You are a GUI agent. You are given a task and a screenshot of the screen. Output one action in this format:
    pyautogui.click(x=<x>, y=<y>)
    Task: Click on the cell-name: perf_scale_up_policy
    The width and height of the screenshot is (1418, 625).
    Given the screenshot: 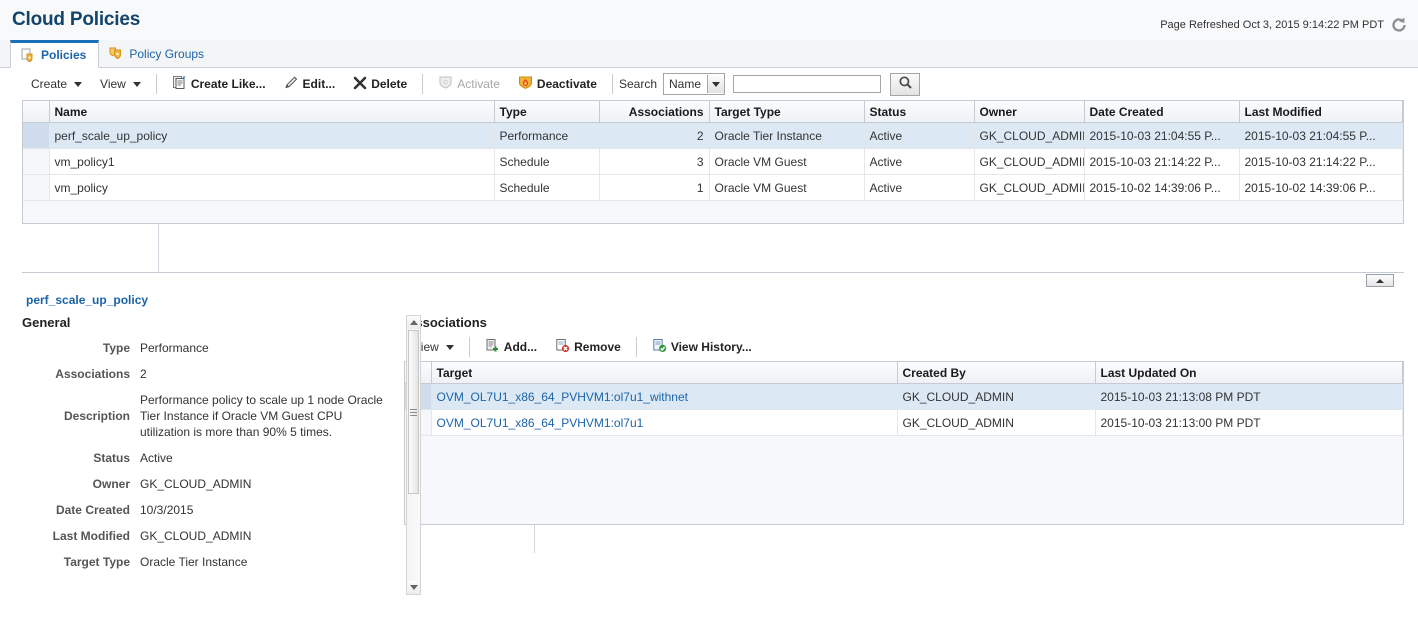 What is the action you would take?
    pyautogui.click(x=272, y=135)
    